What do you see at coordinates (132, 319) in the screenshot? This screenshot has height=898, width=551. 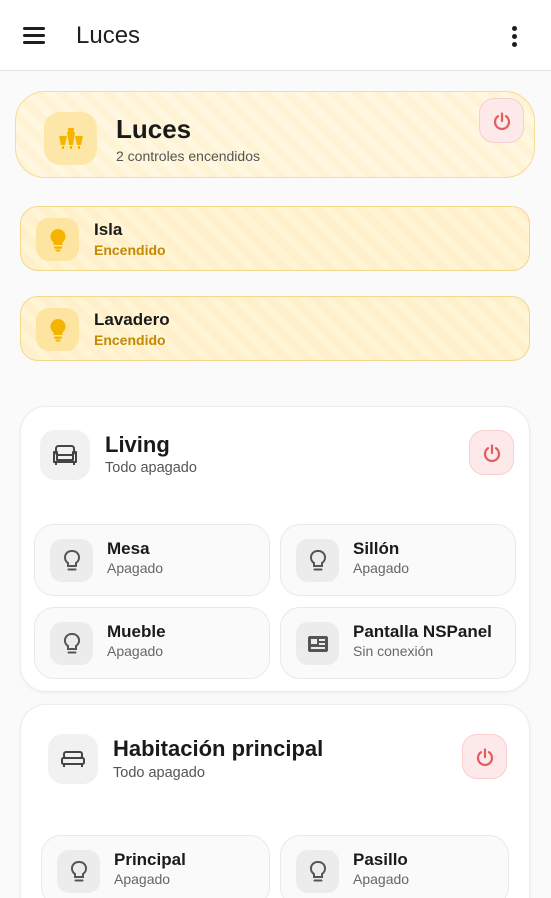 I see `light-name: Lavadero` at bounding box center [132, 319].